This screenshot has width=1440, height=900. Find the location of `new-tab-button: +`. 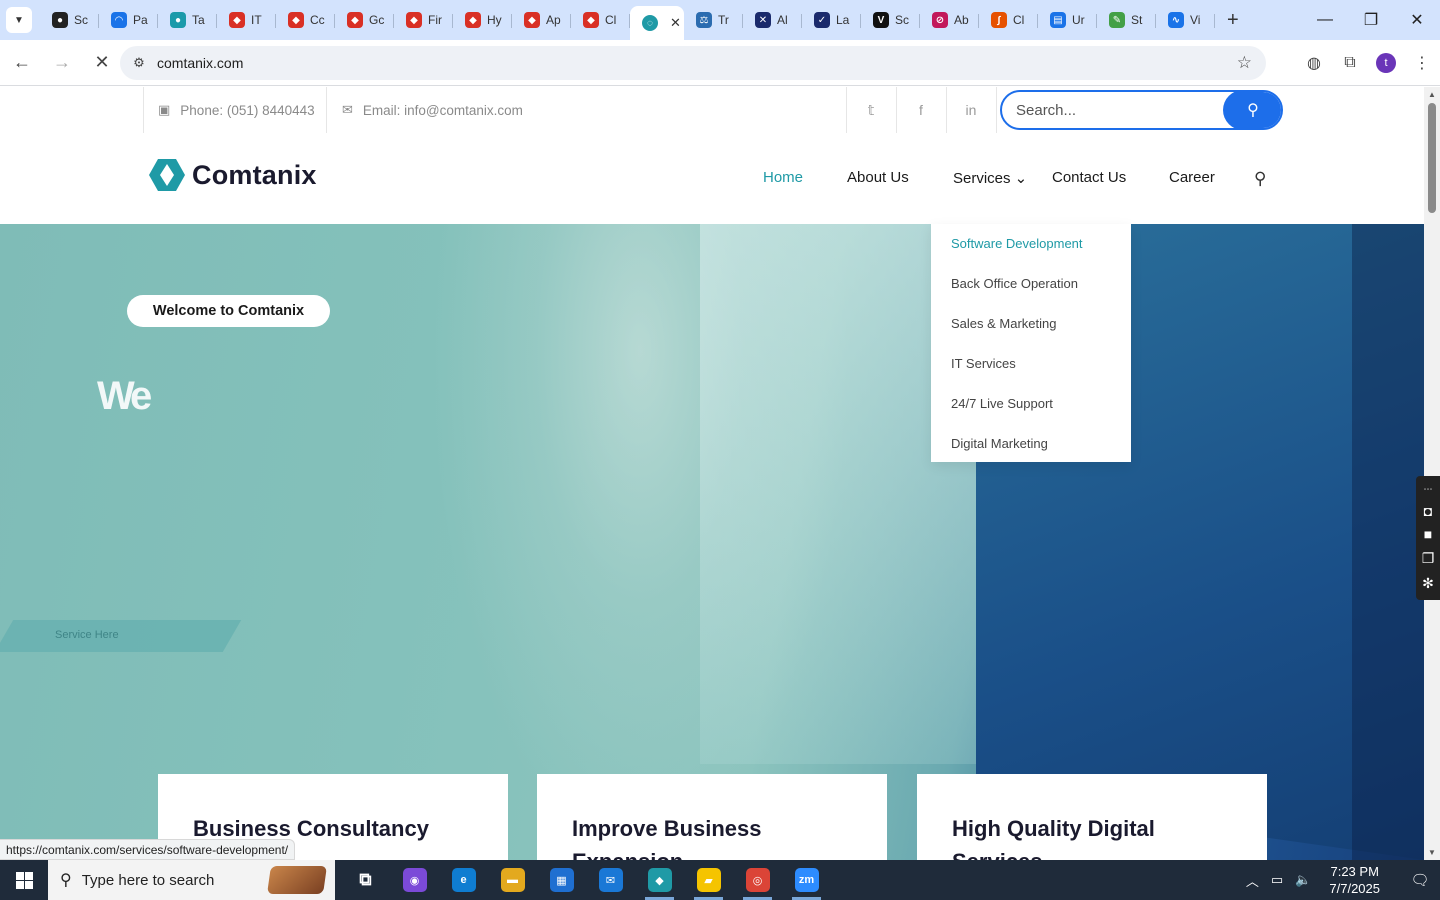

new-tab-button: + is located at coordinates (1233, 20).